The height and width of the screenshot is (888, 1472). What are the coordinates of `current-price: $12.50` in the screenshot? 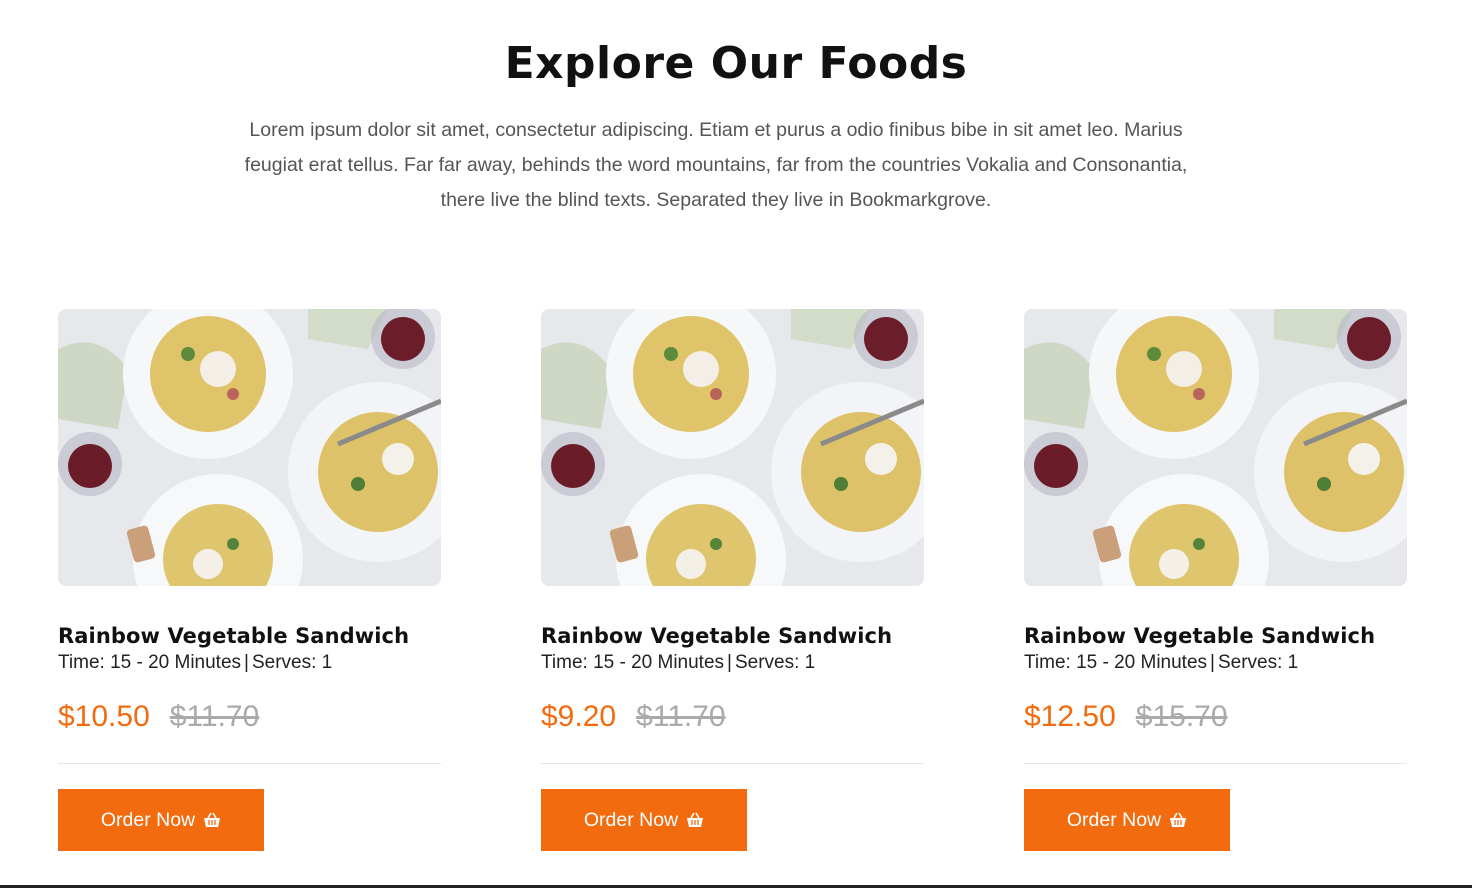 It's located at (1070, 716).